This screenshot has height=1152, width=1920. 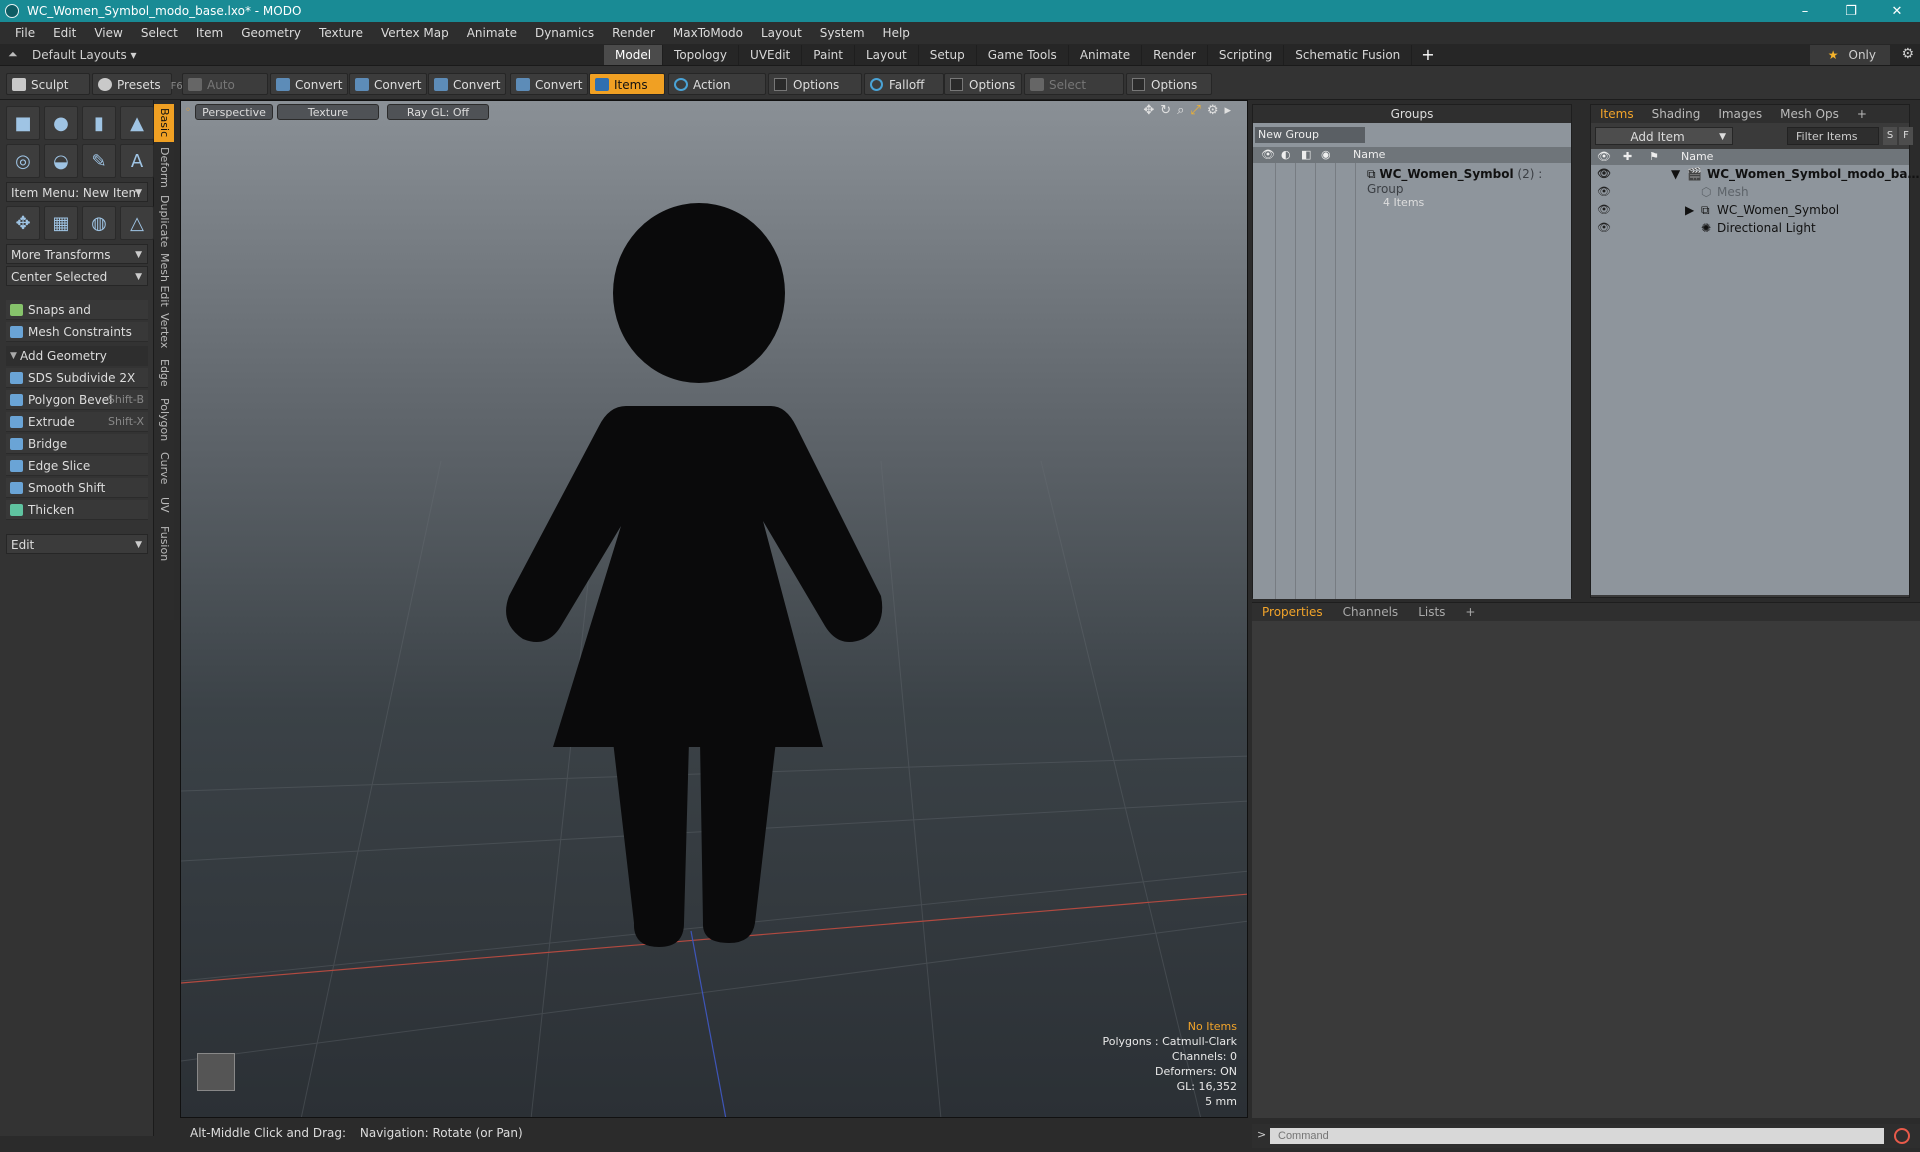 I want to click on grid-icon: ▦, so click(x=61, y=223).